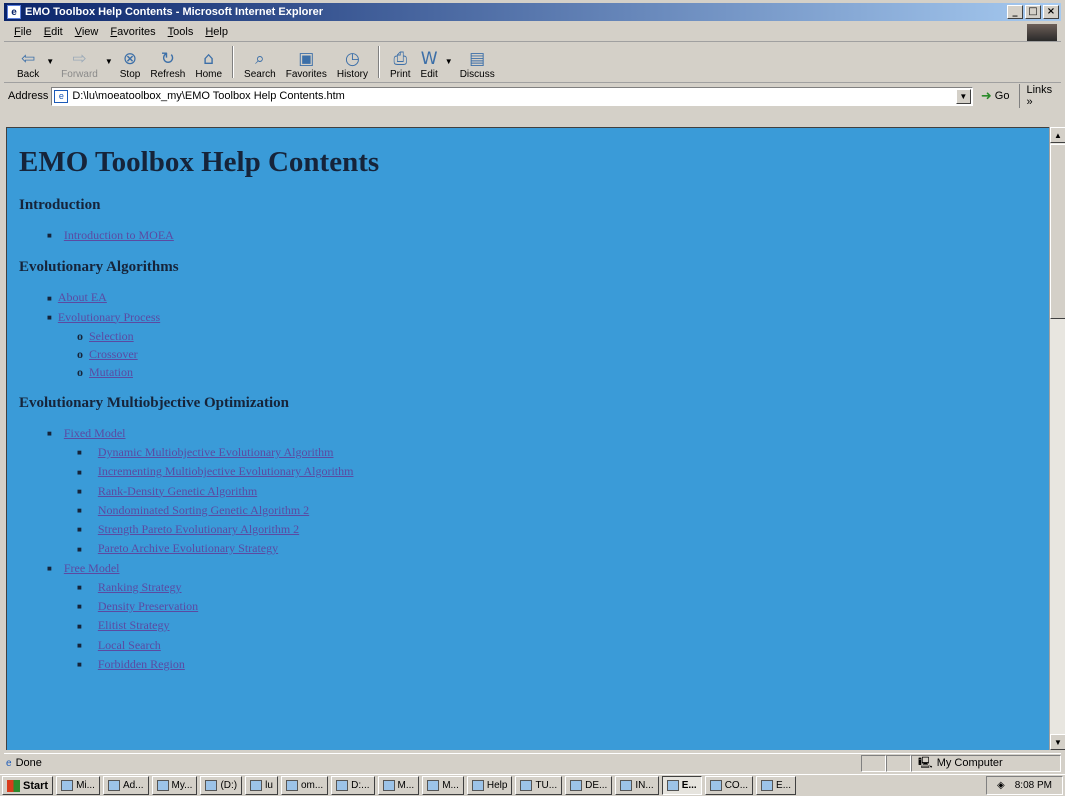 This screenshot has height=796, width=1065. I want to click on link-selection: Selection, so click(111, 336).